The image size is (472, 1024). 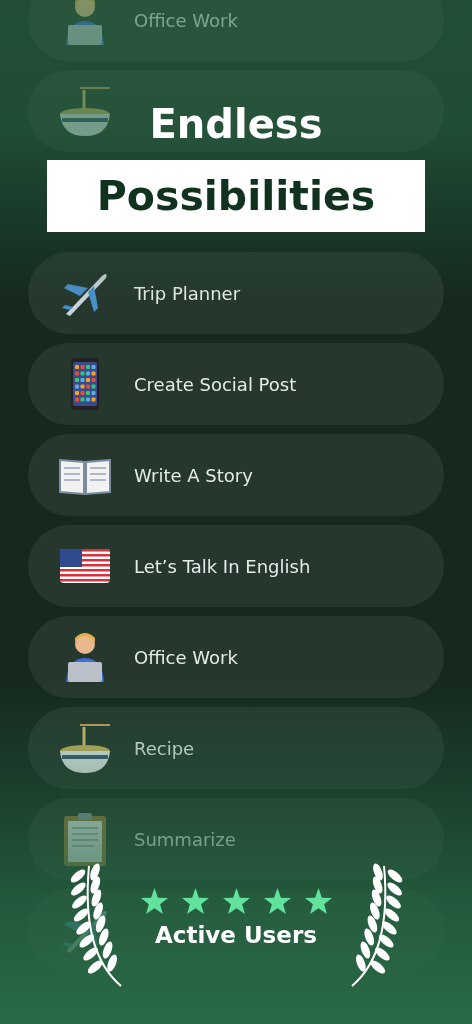 I want to click on headline: Endless, so click(x=236, y=124).